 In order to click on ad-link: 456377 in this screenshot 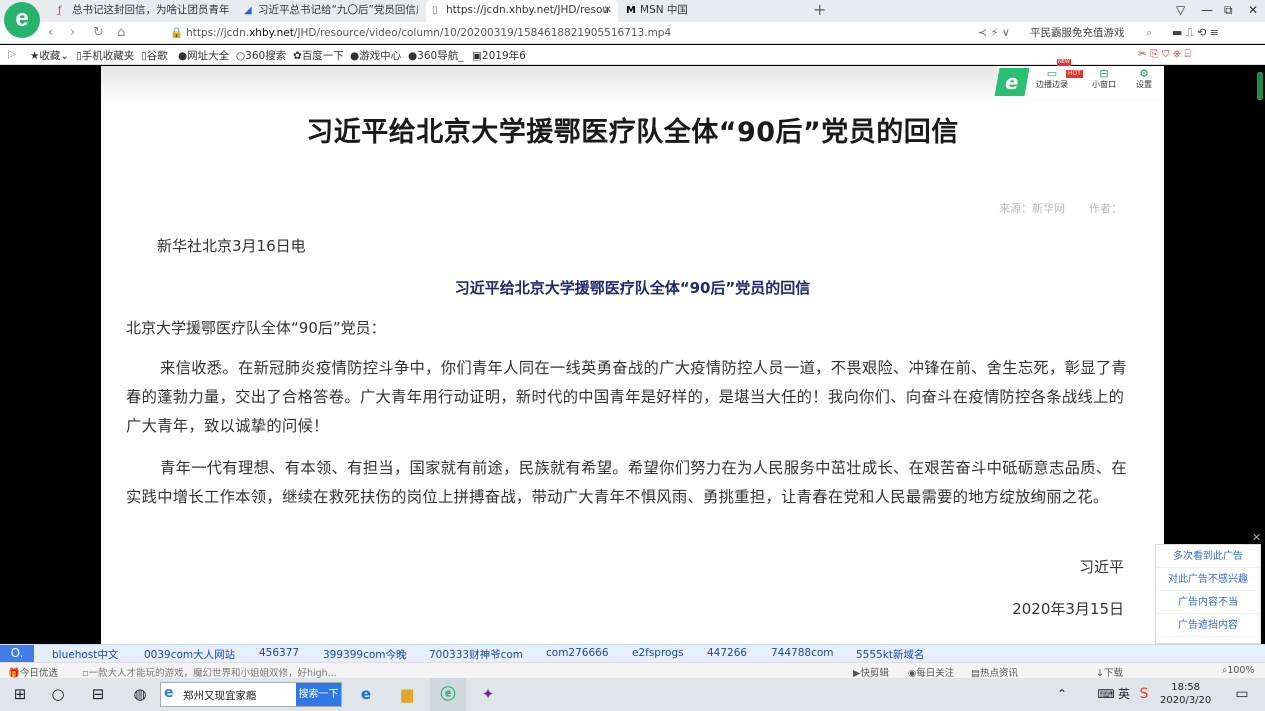, I will do `click(279, 653)`.